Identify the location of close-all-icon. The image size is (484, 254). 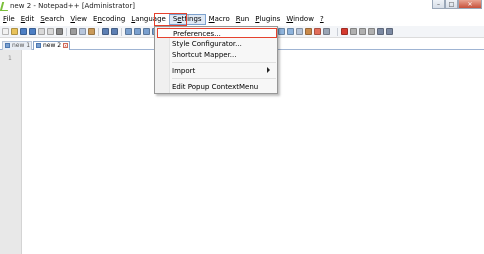
(50, 31).